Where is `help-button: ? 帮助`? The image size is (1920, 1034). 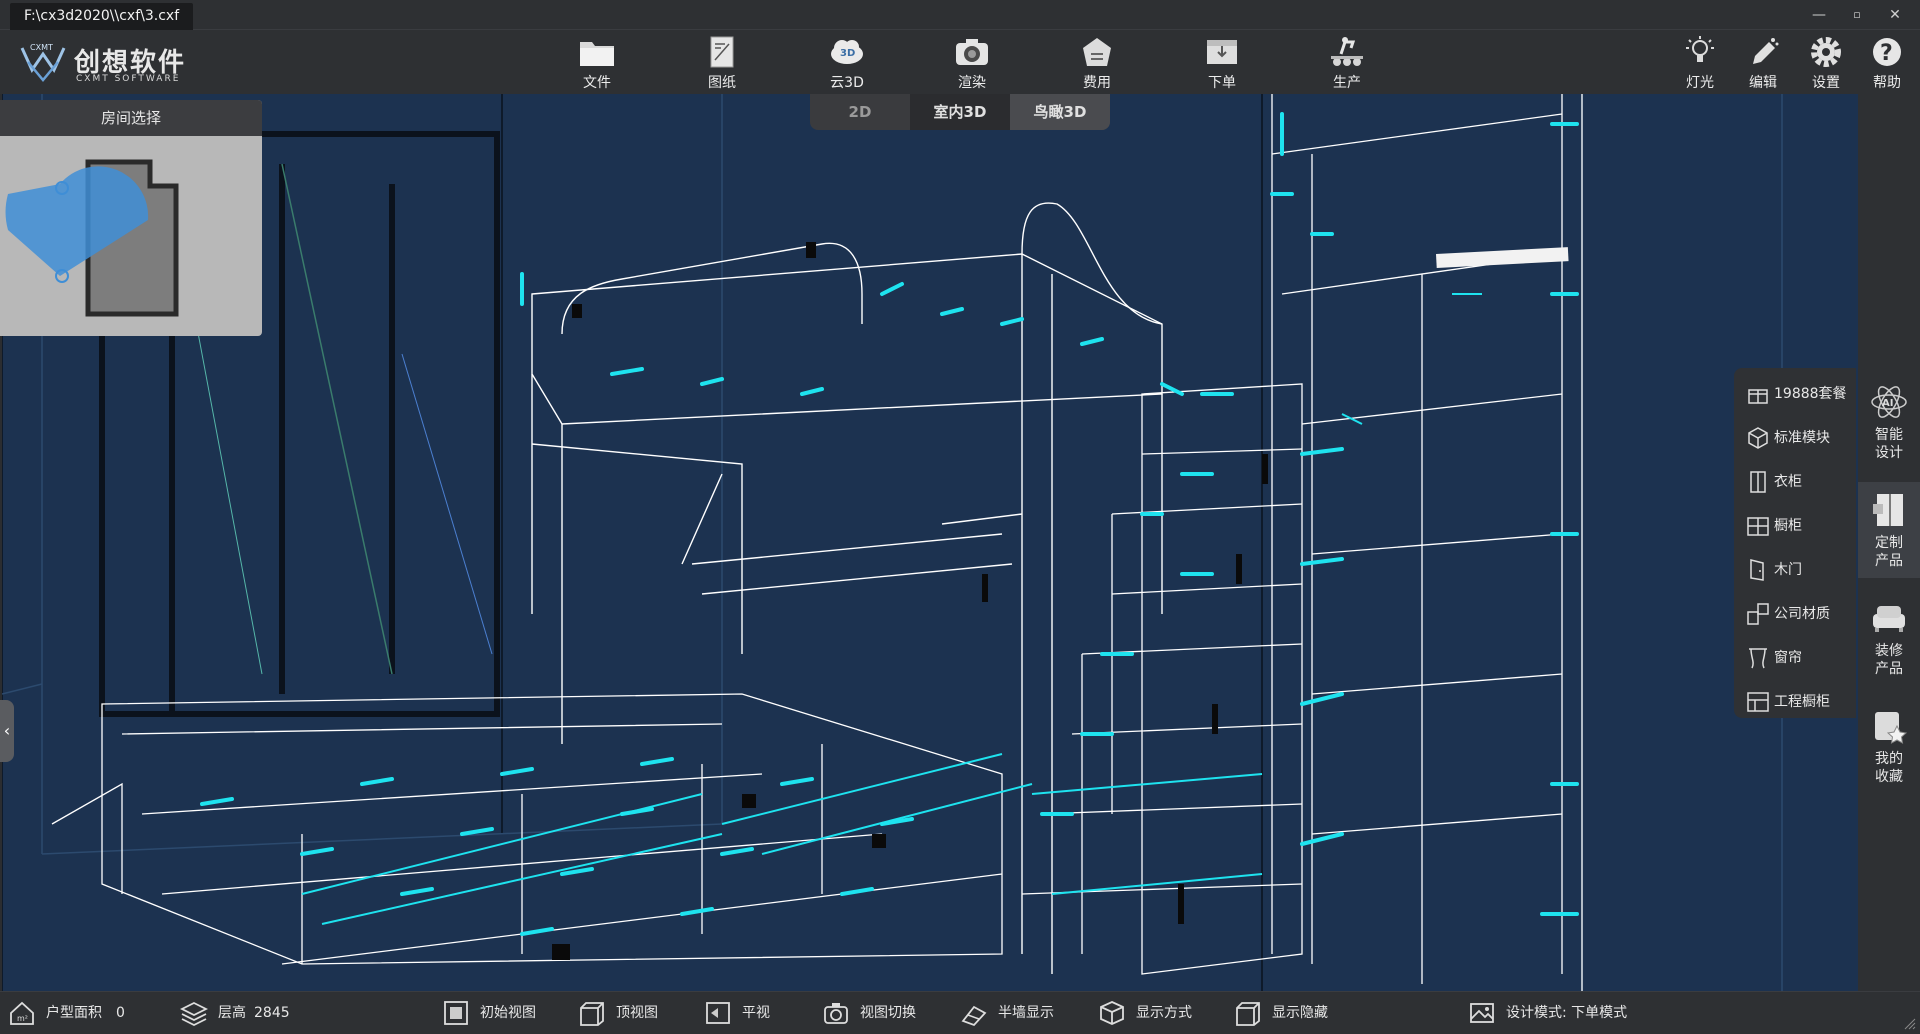 help-button: ? 帮助 is located at coordinates (1887, 63).